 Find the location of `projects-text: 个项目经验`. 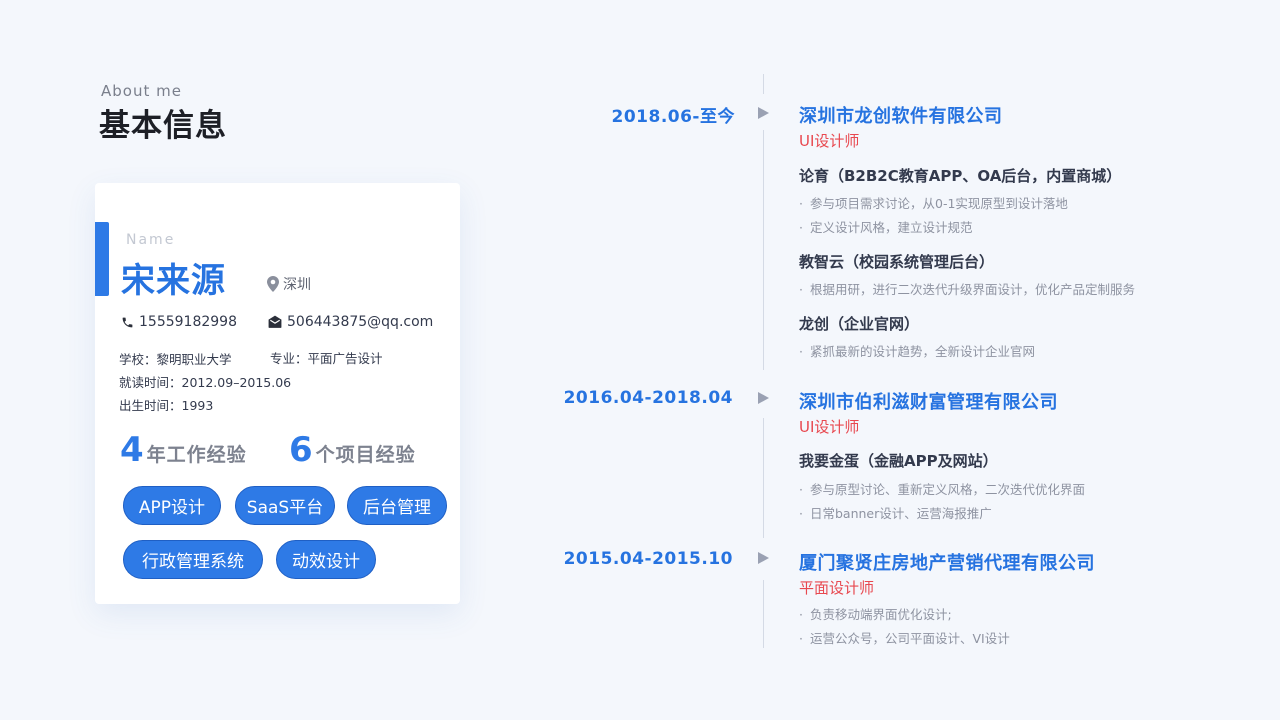

projects-text: 个项目经验 is located at coordinates (365, 455).